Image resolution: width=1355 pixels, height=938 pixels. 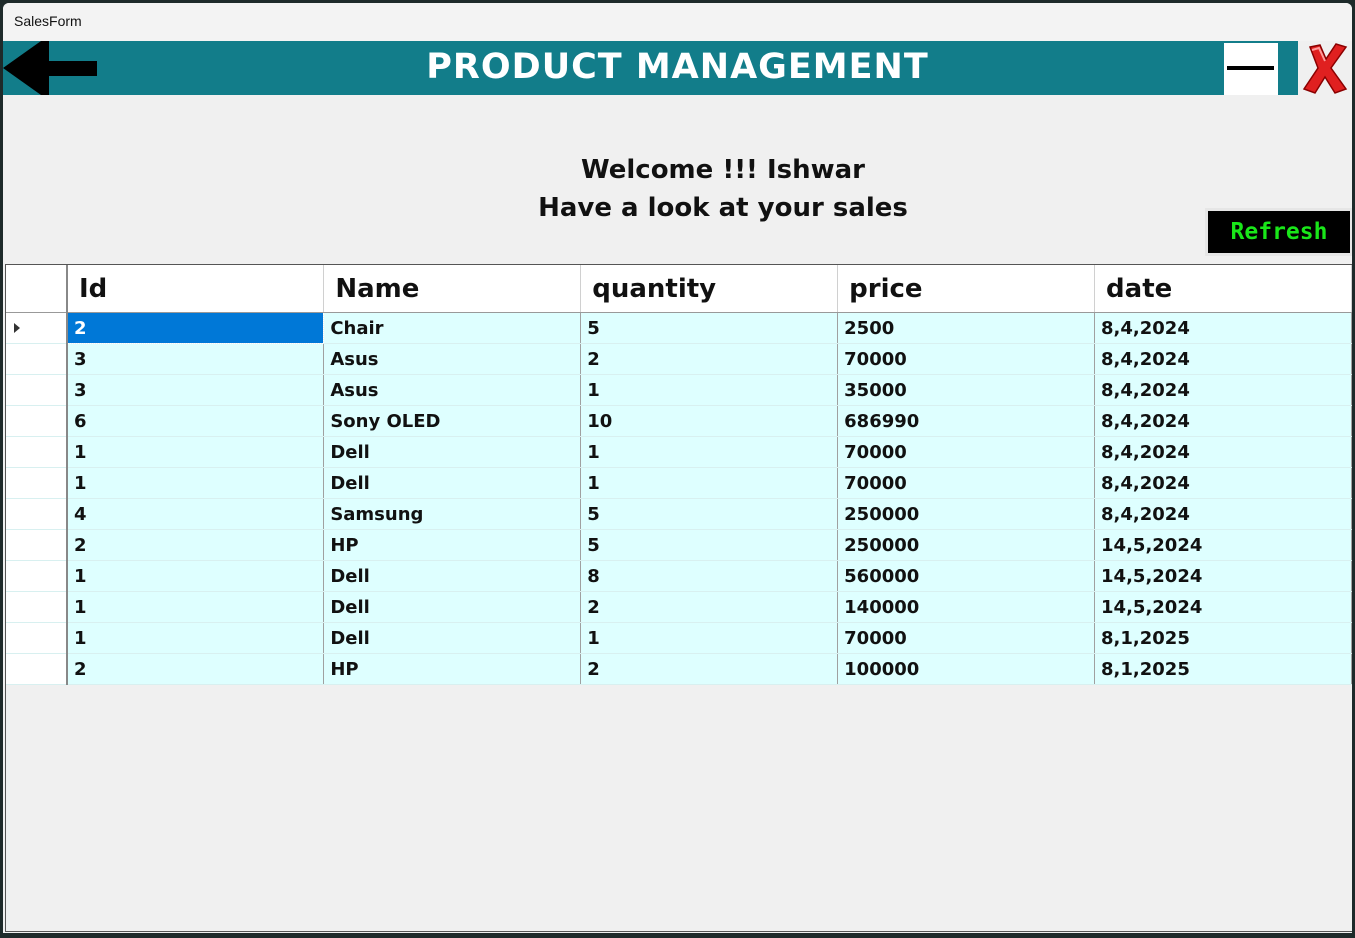 I want to click on title-bar: SalesForm, so click(x=677, y=22).